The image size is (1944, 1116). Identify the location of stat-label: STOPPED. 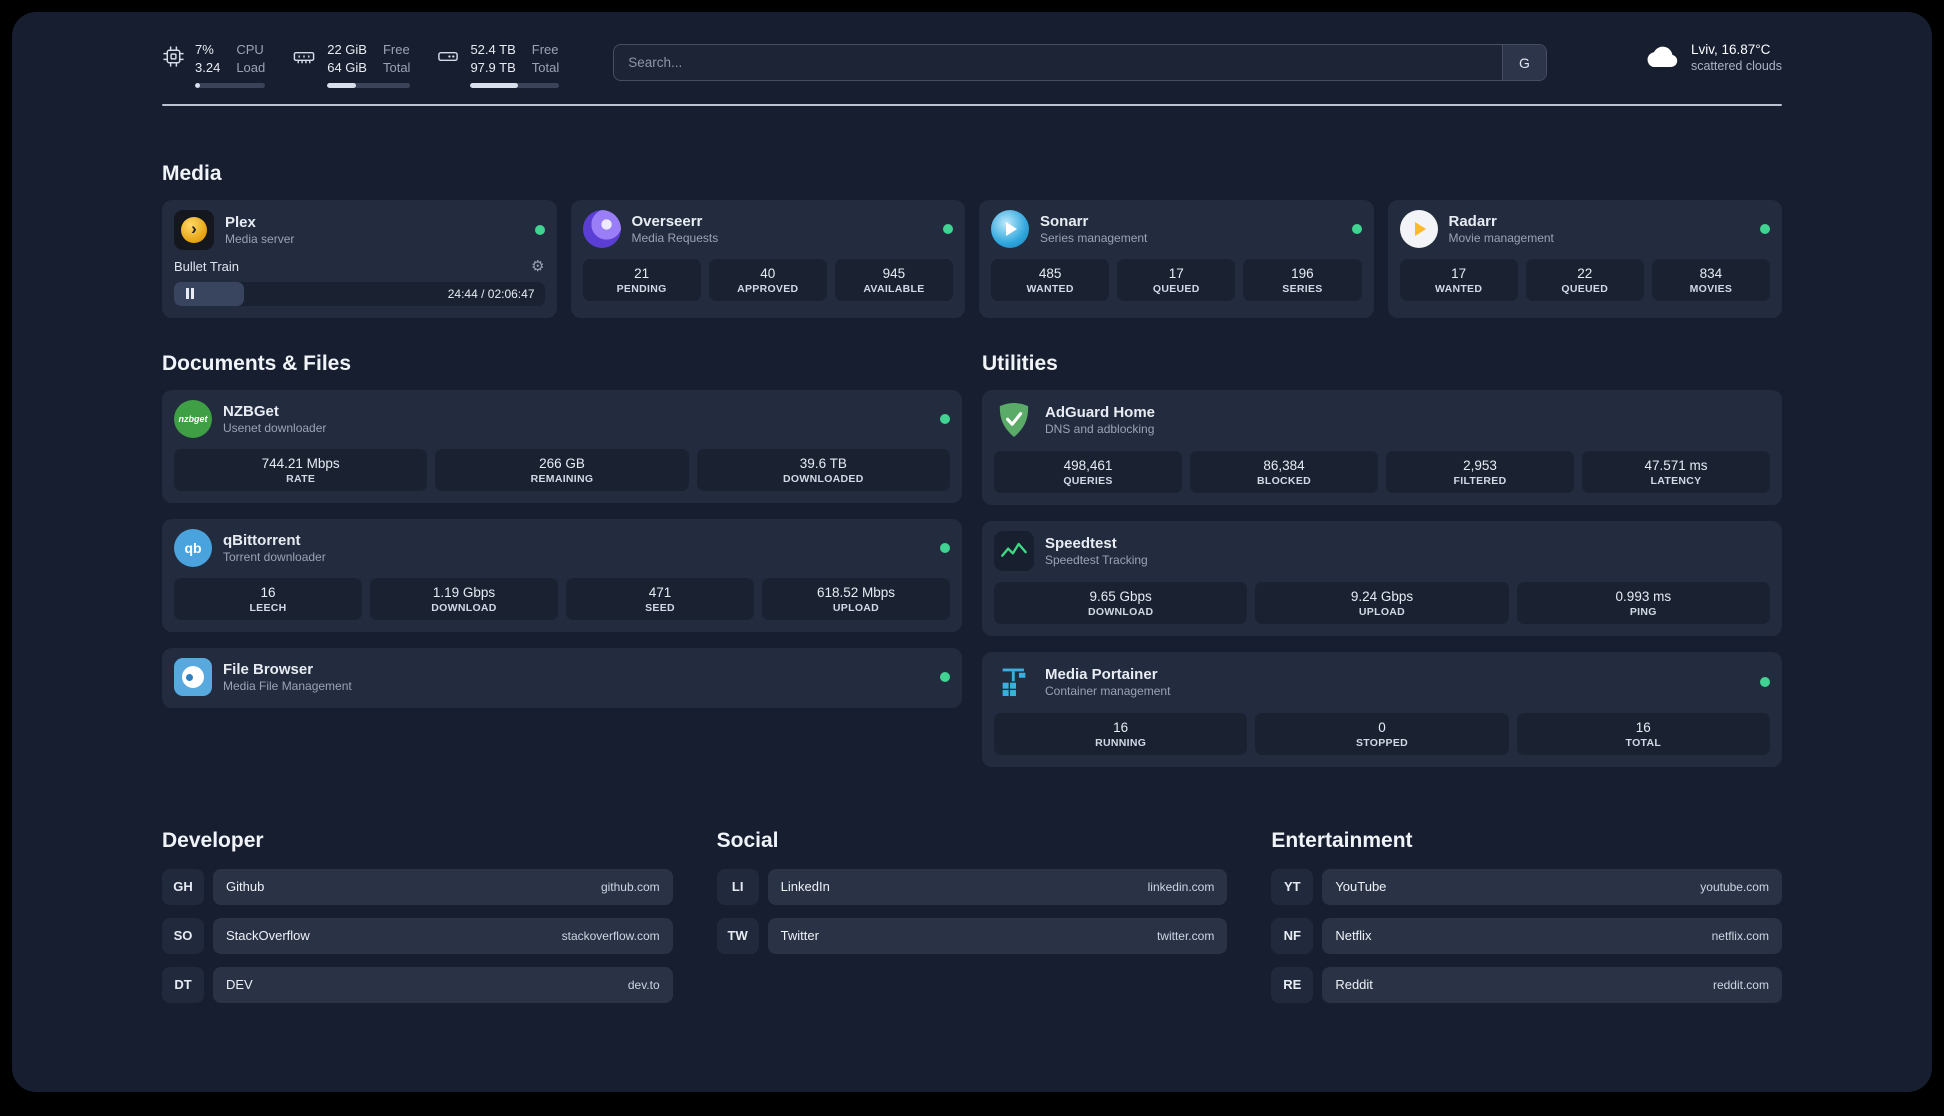
(1382, 742).